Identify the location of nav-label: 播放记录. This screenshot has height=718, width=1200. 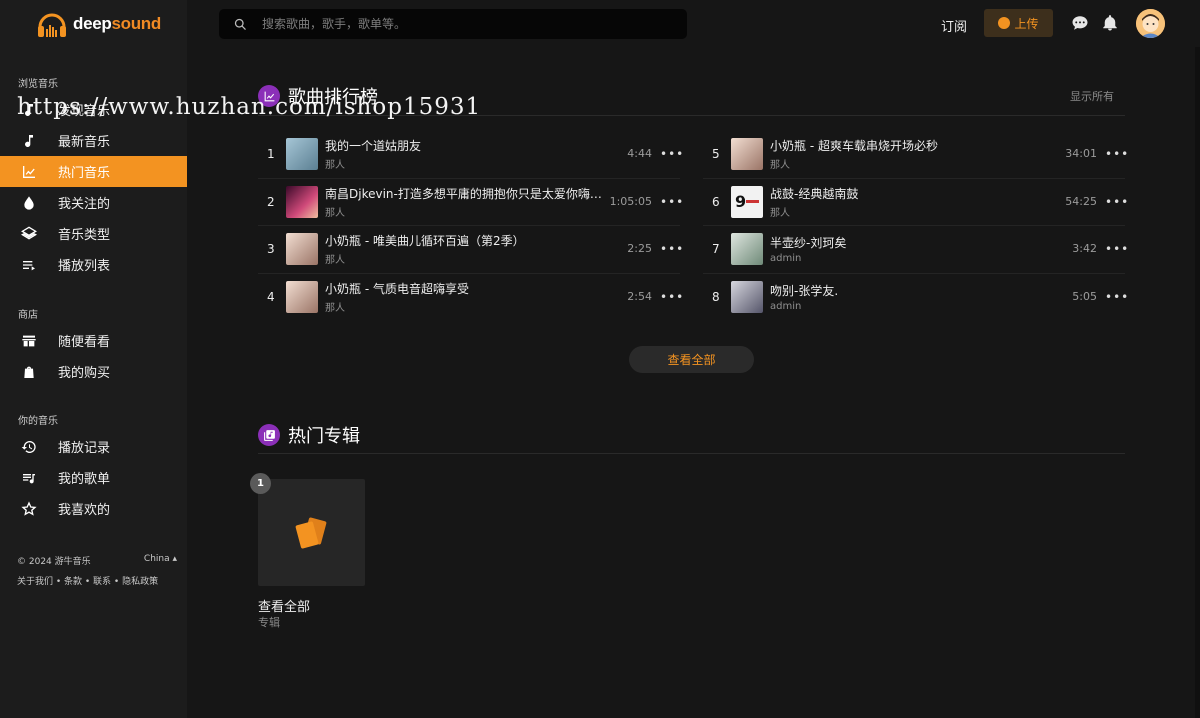
(84, 448).